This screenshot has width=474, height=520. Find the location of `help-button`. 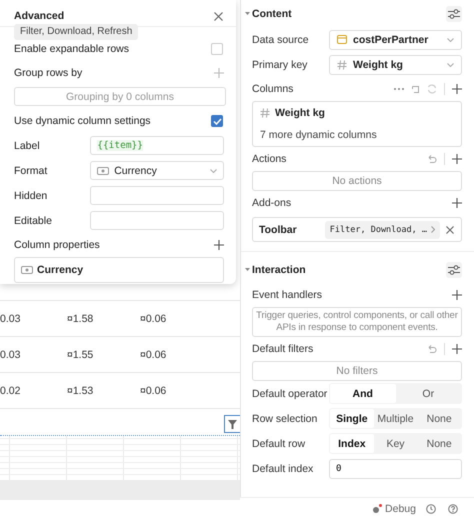

help-button is located at coordinates (453, 509).